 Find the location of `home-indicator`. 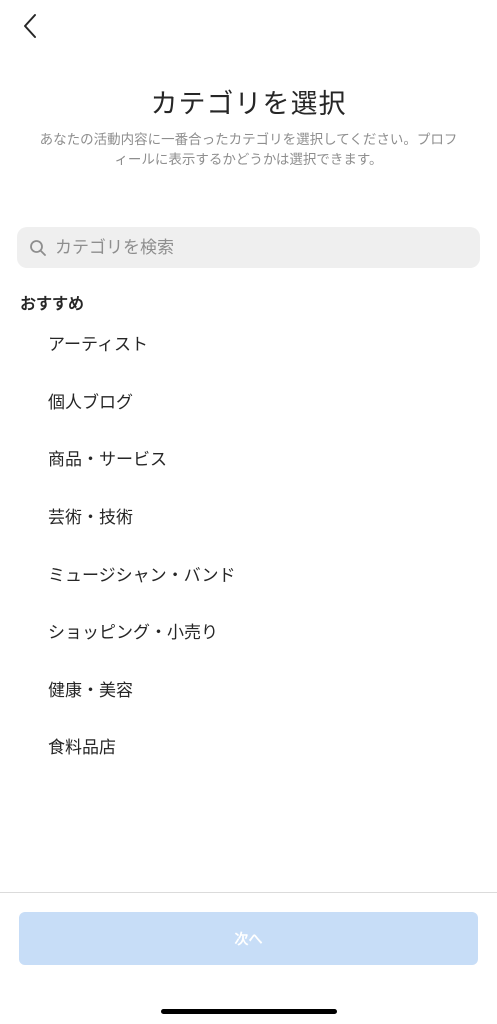

home-indicator is located at coordinates (249, 1011).